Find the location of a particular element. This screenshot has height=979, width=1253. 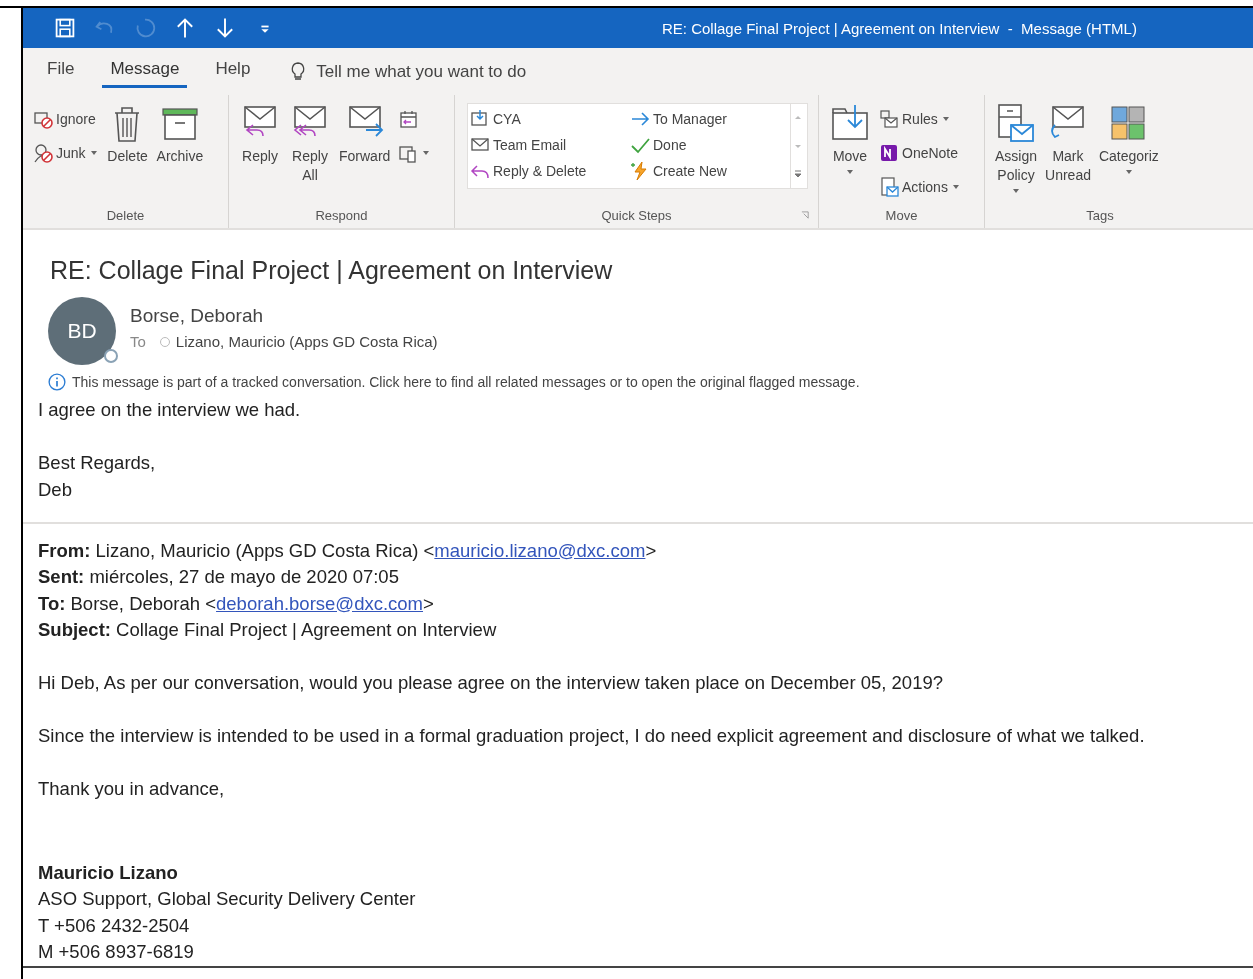

dialog-launcher-icon is located at coordinates (805, 215).